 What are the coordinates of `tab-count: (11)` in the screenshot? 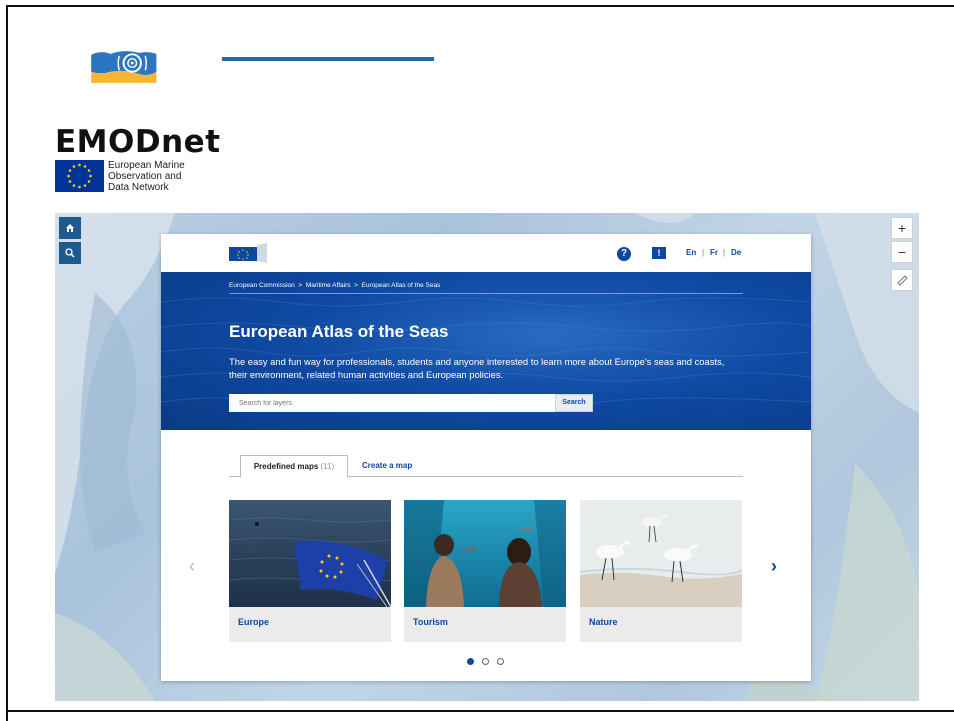 It's located at (327, 466).